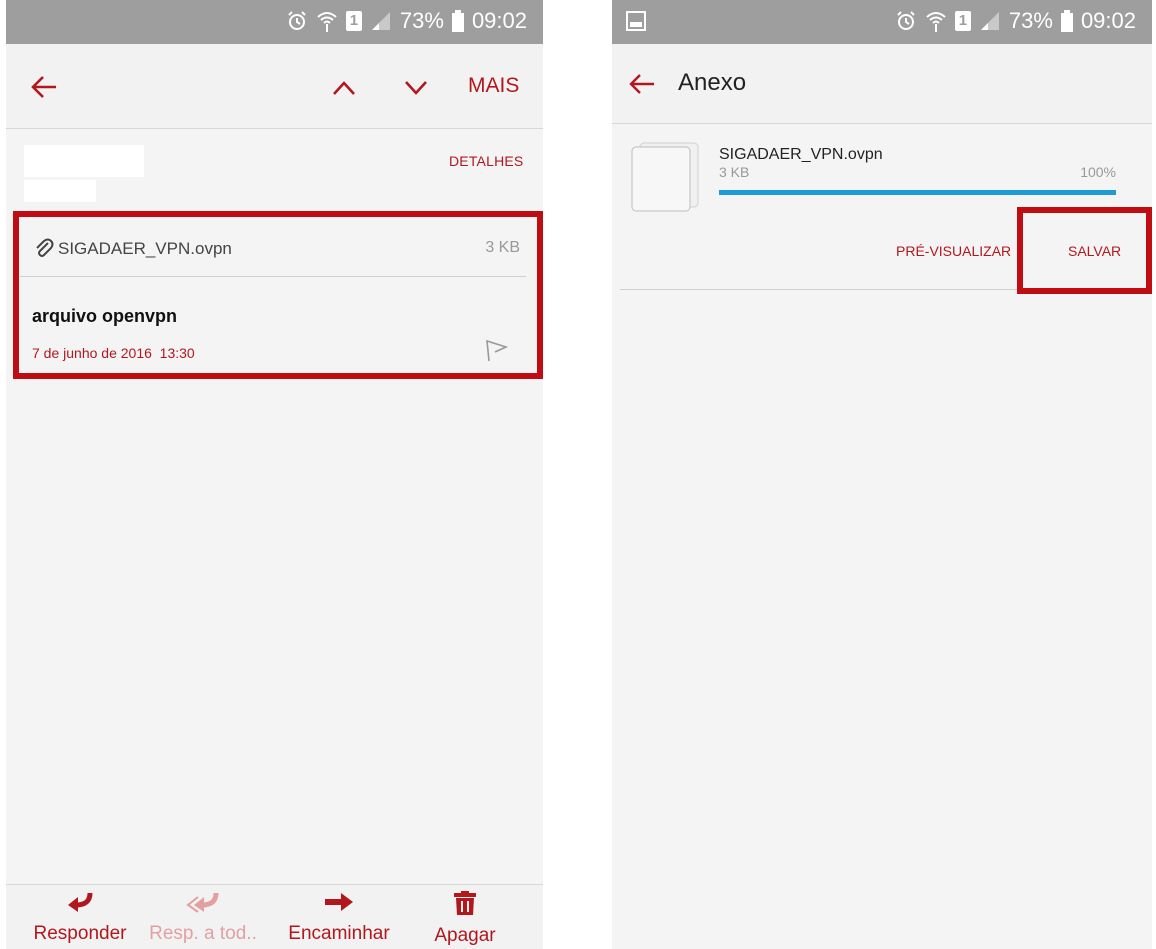 The width and height of the screenshot is (1156, 949). Describe the element at coordinates (493, 86) in the screenshot. I see `more-button: MAIS` at that location.